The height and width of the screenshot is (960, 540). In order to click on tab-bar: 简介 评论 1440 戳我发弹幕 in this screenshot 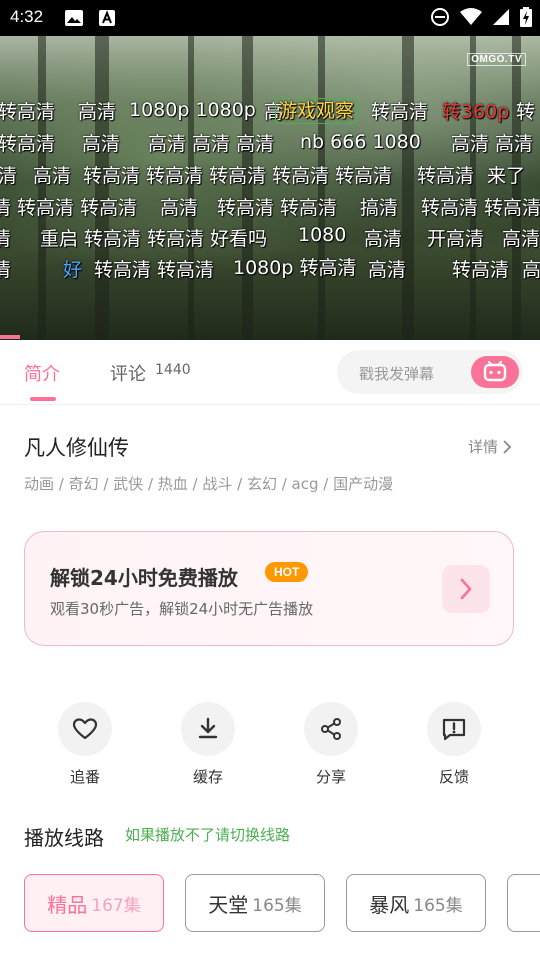, I will do `click(270, 372)`.